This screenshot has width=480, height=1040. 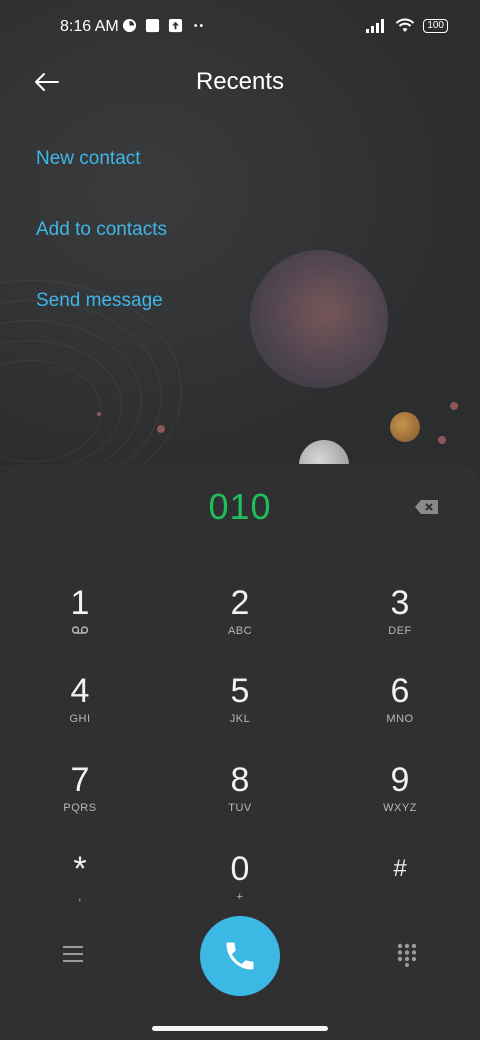 What do you see at coordinates (129, 25) in the screenshot?
I see `data-saver-icon` at bounding box center [129, 25].